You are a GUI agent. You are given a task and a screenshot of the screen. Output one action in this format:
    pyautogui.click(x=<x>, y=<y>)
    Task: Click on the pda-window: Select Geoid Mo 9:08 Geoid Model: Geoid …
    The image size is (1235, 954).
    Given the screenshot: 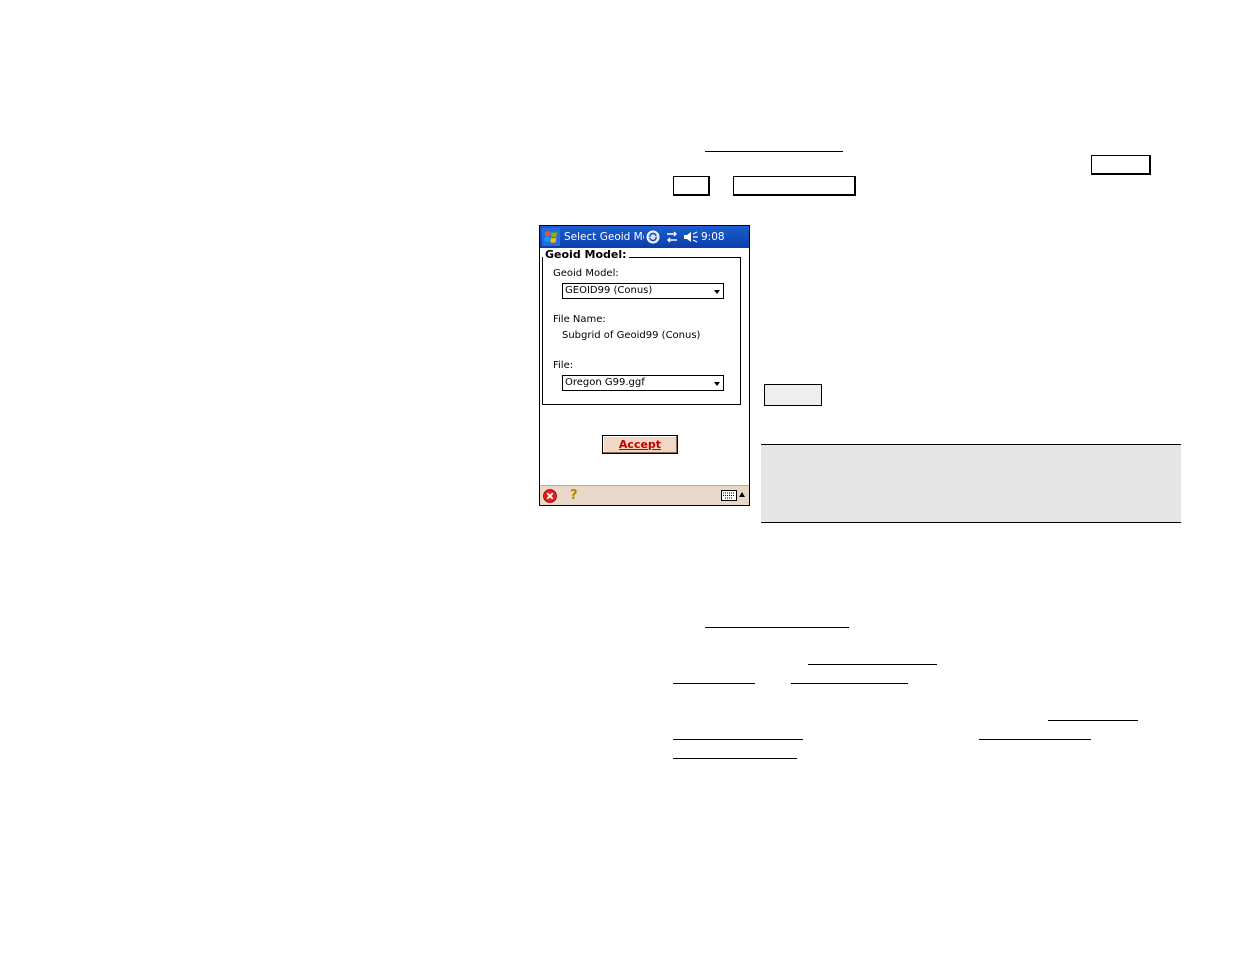 What is the action you would take?
    pyautogui.click(x=644, y=365)
    